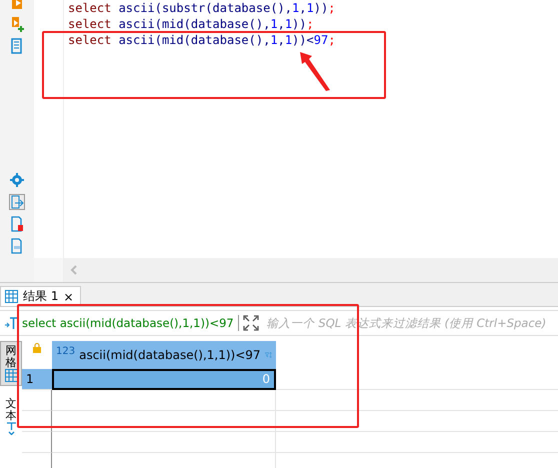 The height and width of the screenshot is (468, 558). What do you see at coordinates (191, 24) in the screenshot?
I see `code-line: select ascii(mid(database(),1,1));` at bounding box center [191, 24].